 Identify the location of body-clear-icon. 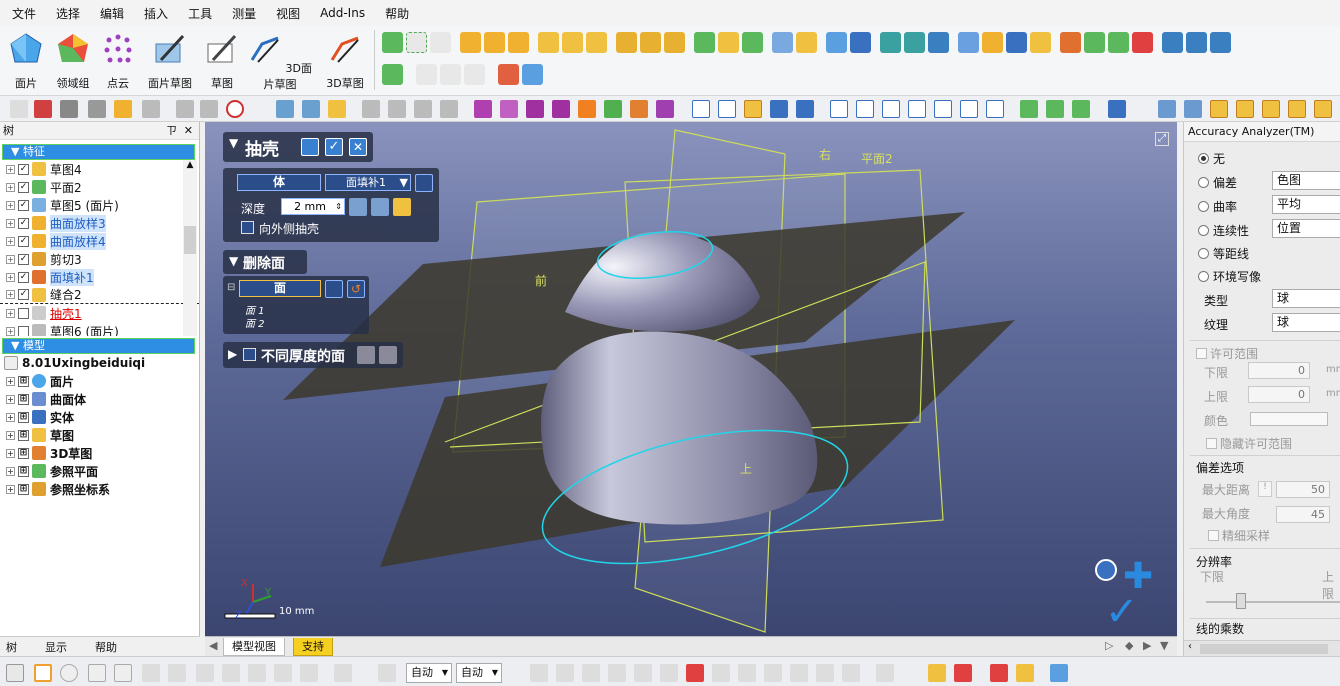
(424, 183).